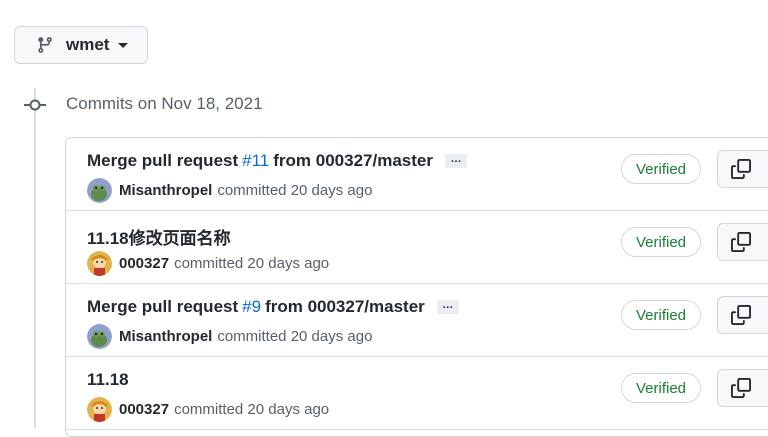  What do you see at coordinates (164, 103) in the screenshot?
I see `commit-group-title: Commits on Nov 18, 2021` at bounding box center [164, 103].